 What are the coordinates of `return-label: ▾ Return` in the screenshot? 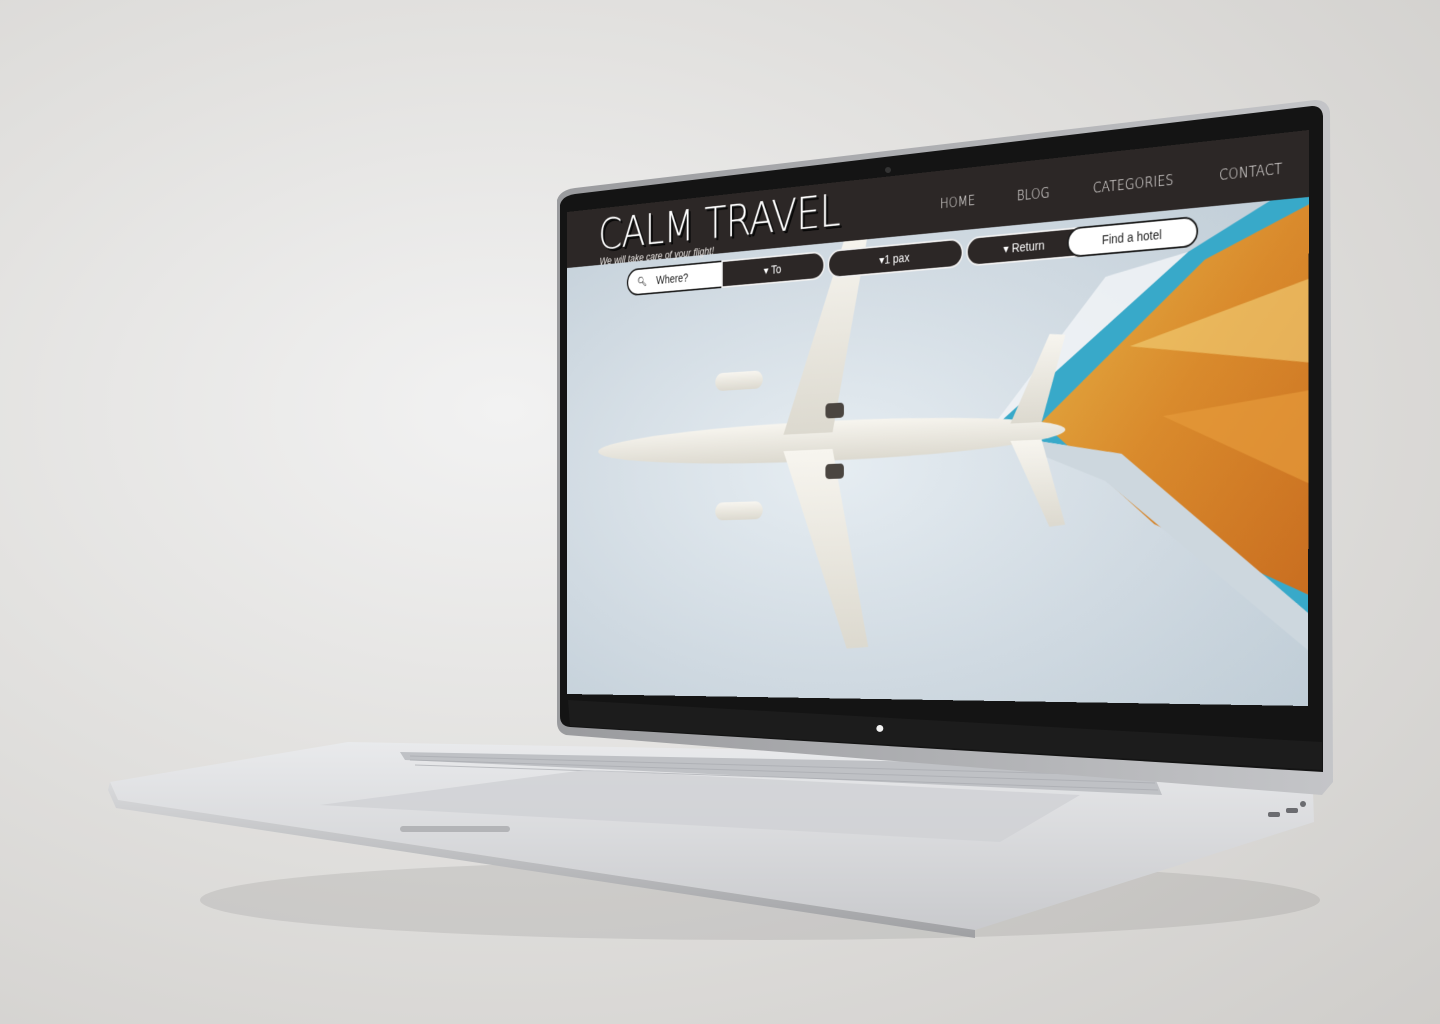 It's located at (1024, 246).